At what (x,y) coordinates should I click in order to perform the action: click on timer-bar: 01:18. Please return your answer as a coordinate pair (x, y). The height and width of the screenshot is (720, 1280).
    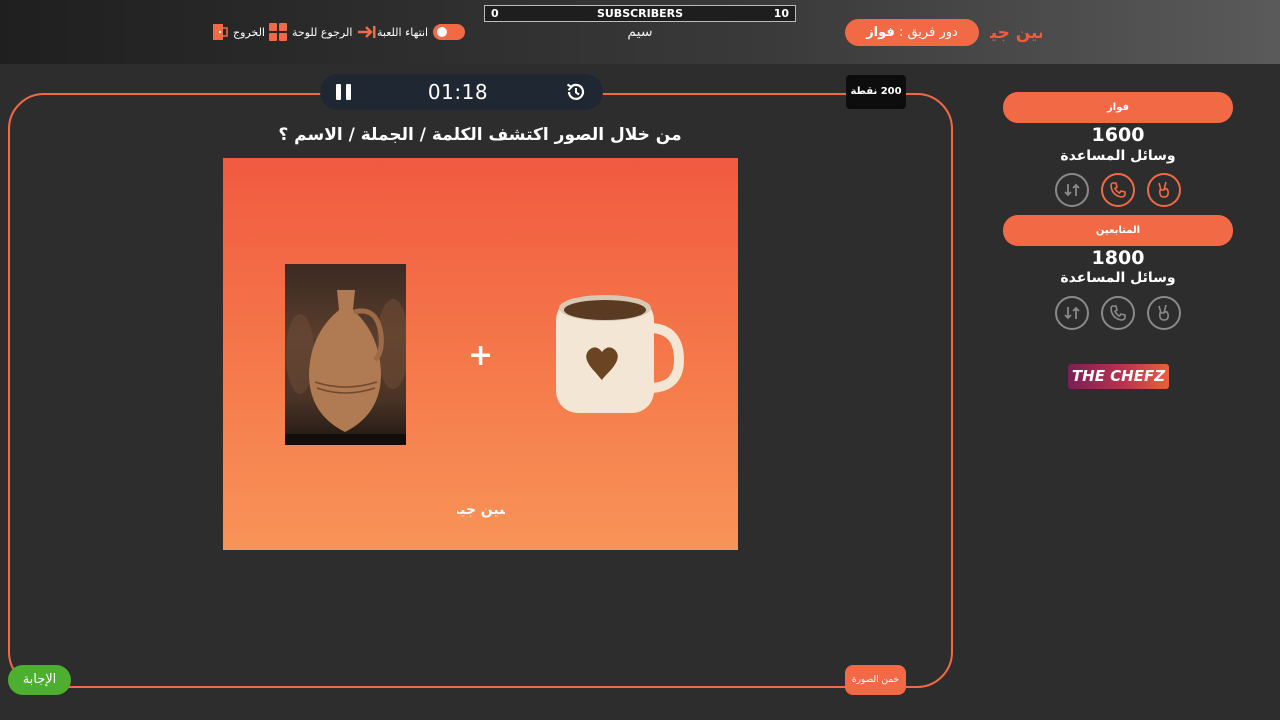
    Looking at the image, I should click on (461, 92).